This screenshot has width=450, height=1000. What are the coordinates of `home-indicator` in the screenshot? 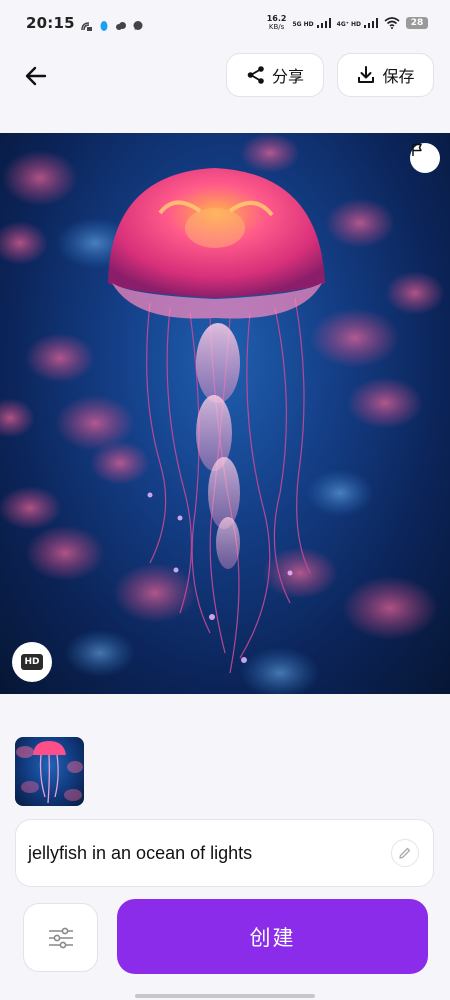 It's located at (225, 996).